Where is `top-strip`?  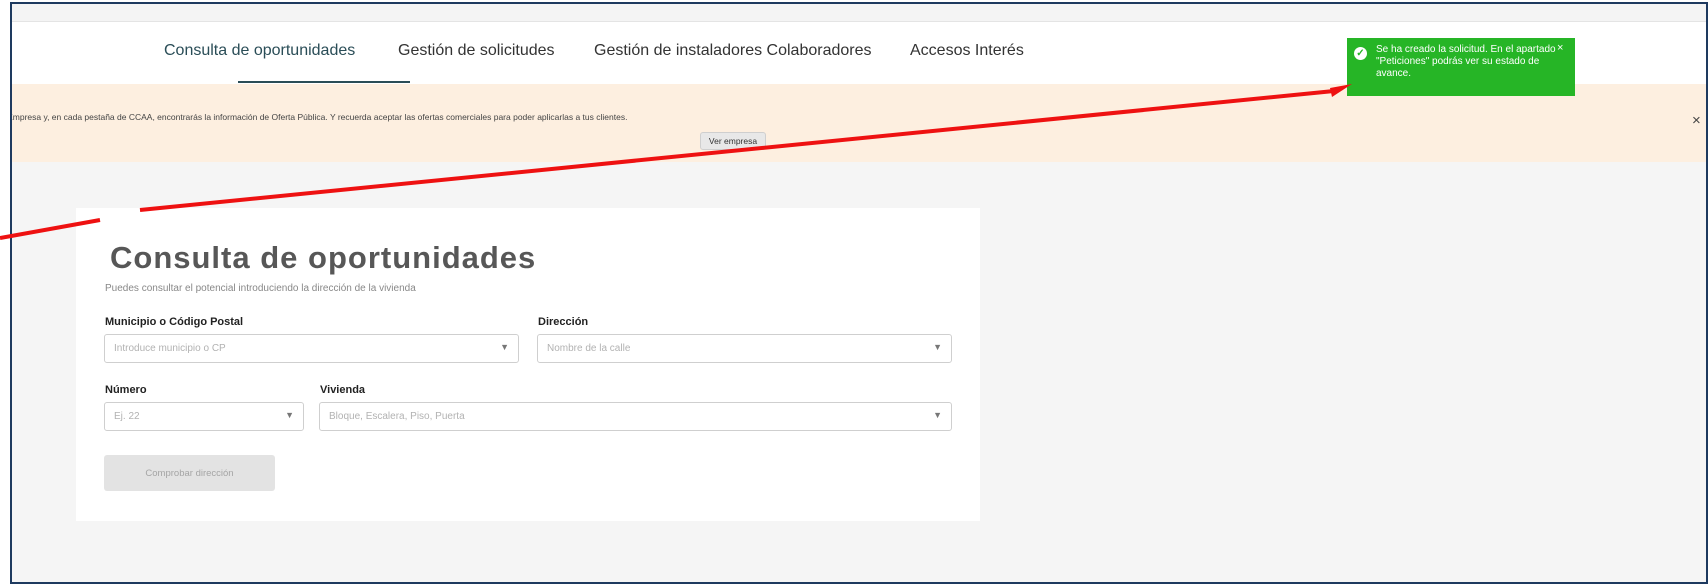 top-strip is located at coordinates (859, 13).